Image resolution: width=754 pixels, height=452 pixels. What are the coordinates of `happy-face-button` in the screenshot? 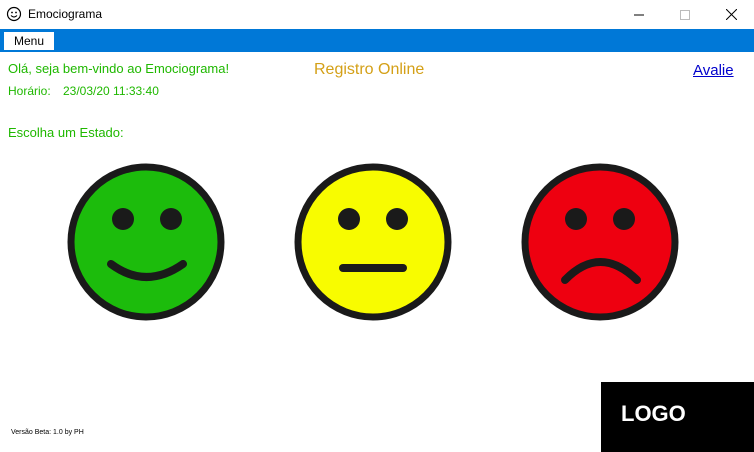 It's located at (146, 242).